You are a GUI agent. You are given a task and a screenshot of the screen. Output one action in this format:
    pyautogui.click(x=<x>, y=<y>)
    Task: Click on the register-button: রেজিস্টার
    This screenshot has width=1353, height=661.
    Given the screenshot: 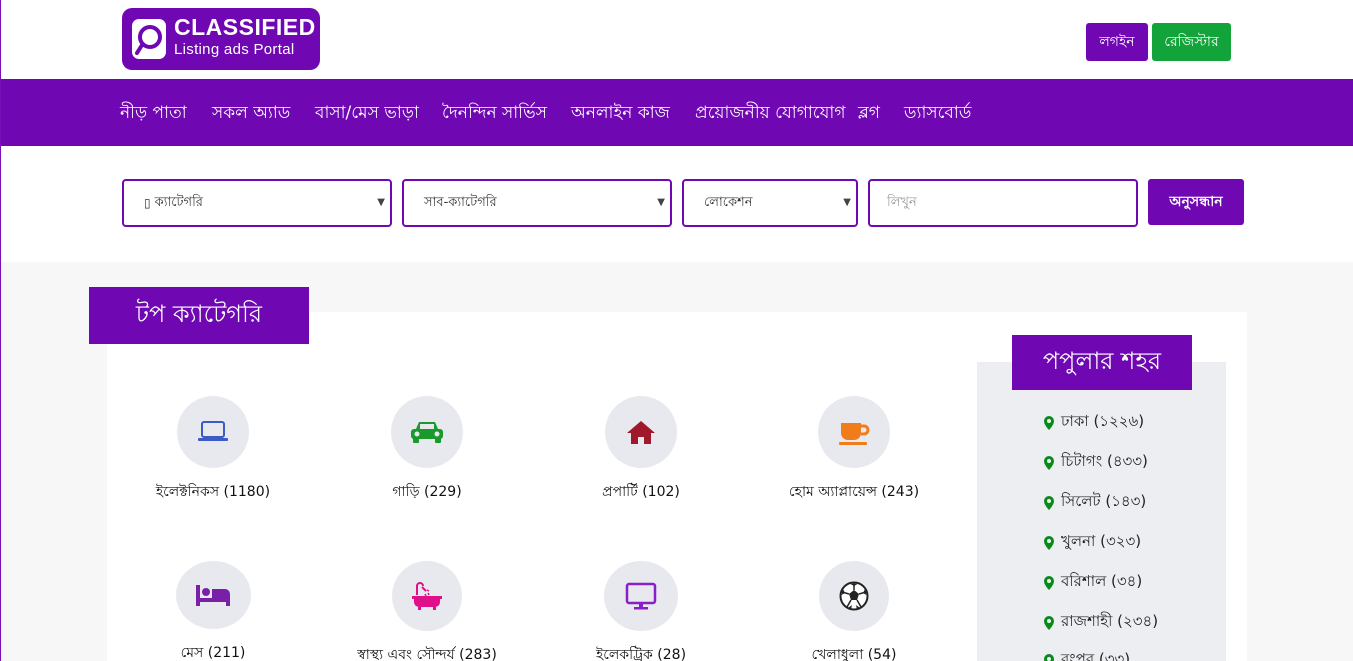 What is the action you would take?
    pyautogui.click(x=1191, y=42)
    